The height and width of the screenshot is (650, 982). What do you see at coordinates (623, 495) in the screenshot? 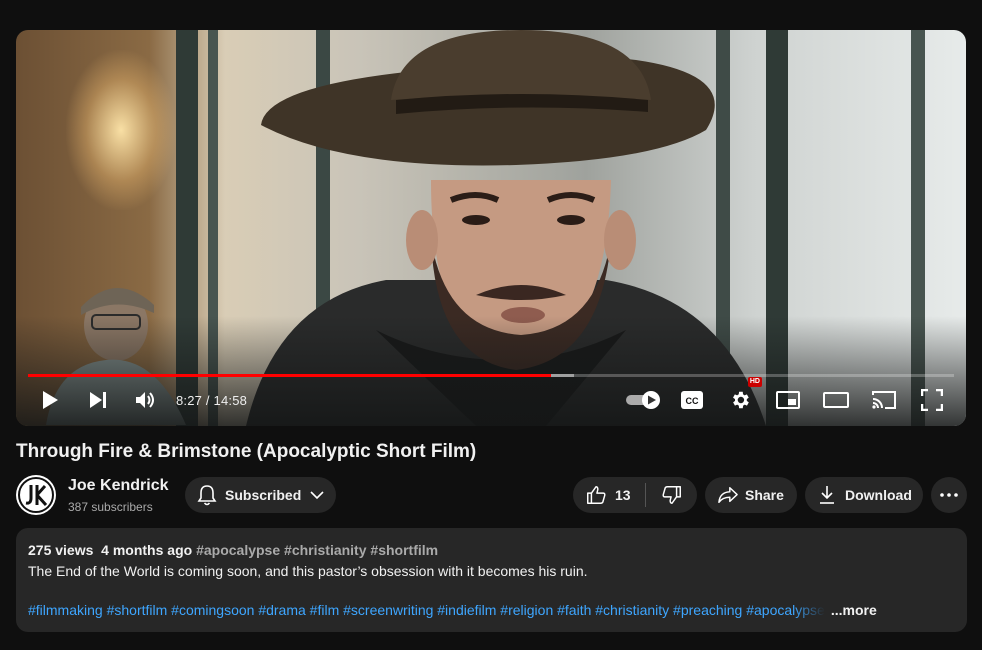
I see `like-count: 13` at bounding box center [623, 495].